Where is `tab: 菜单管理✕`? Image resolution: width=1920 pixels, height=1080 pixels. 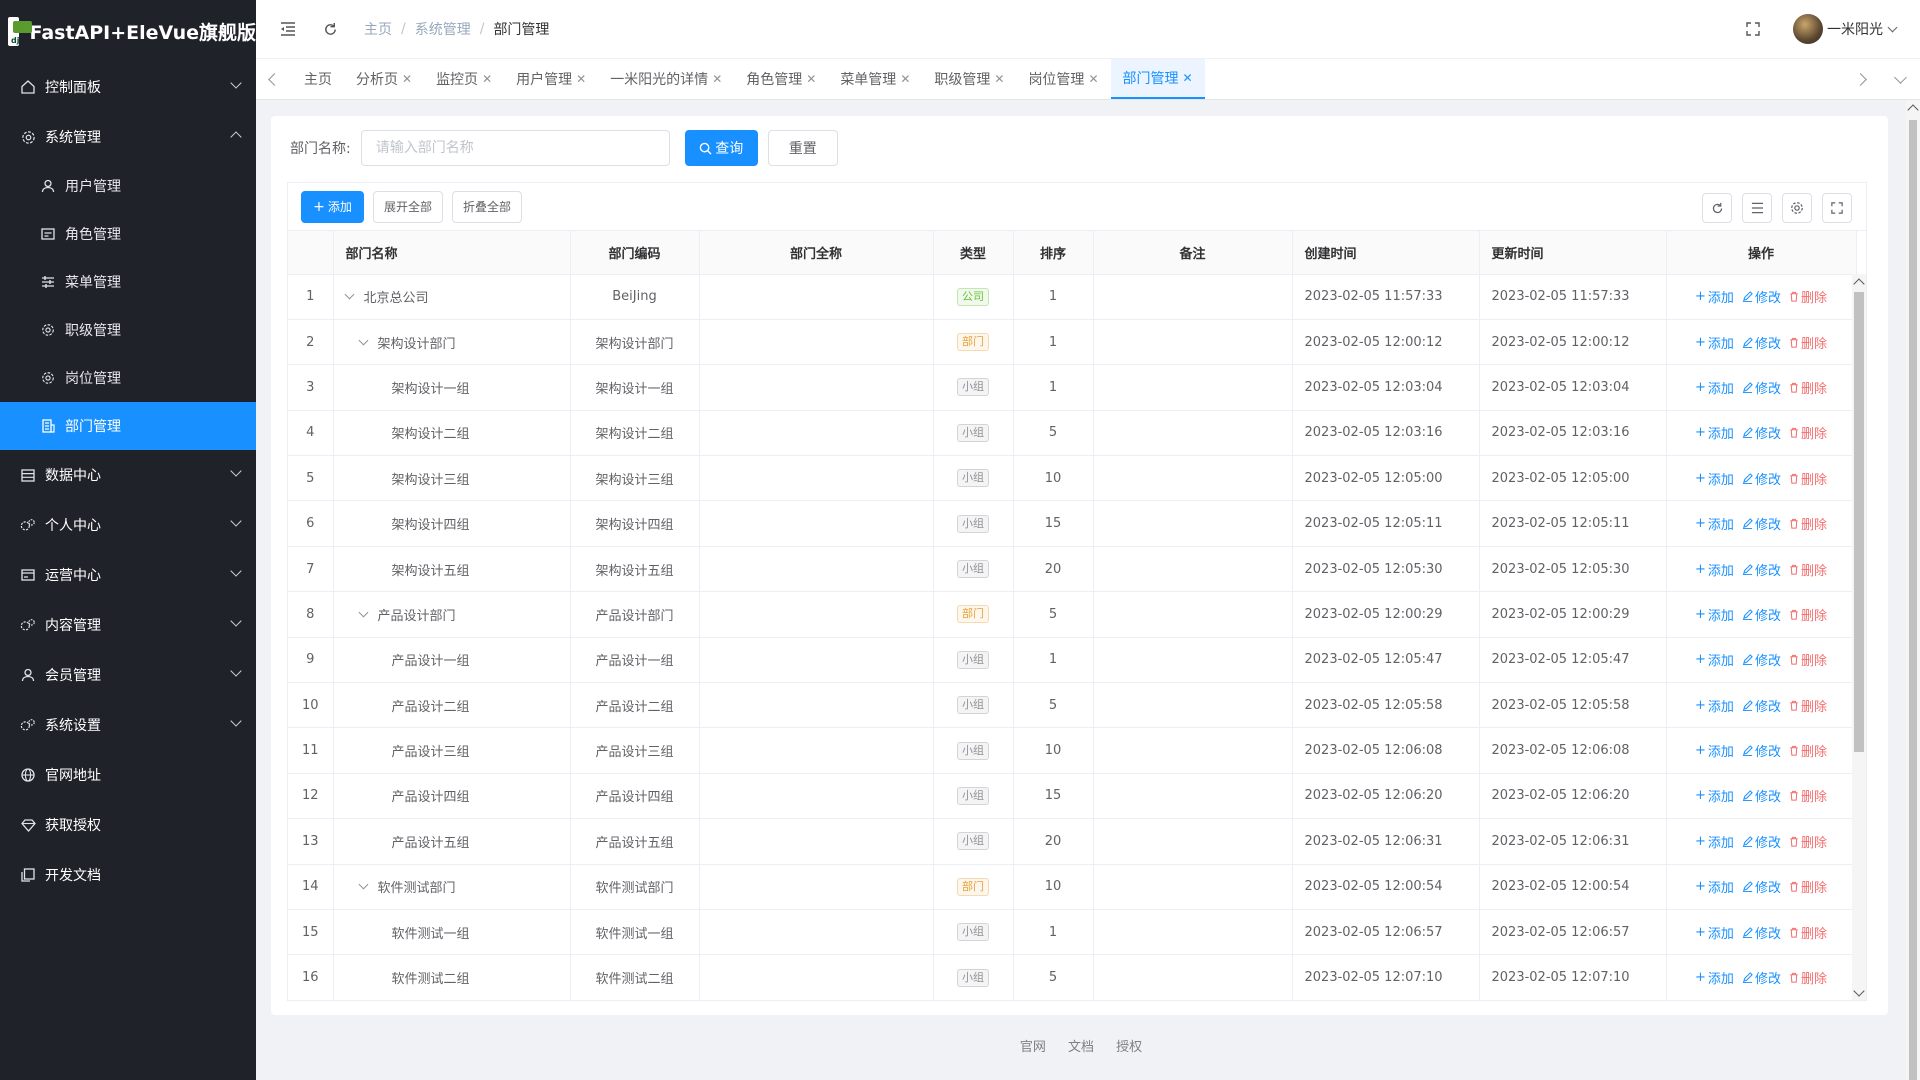 tab: 菜单管理✕ is located at coordinates (875, 79).